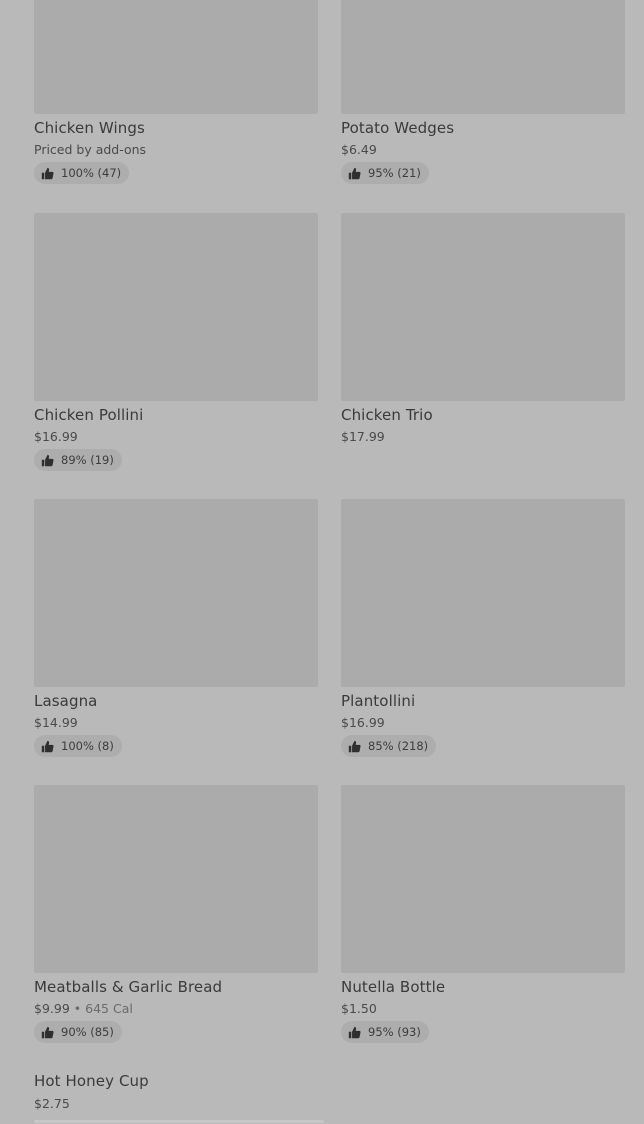 This screenshot has width=644, height=1124. What do you see at coordinates (89, 128) in the screenshot?
I see `menu-item-name: Chicken Wings` at bounding box center [89, 128].